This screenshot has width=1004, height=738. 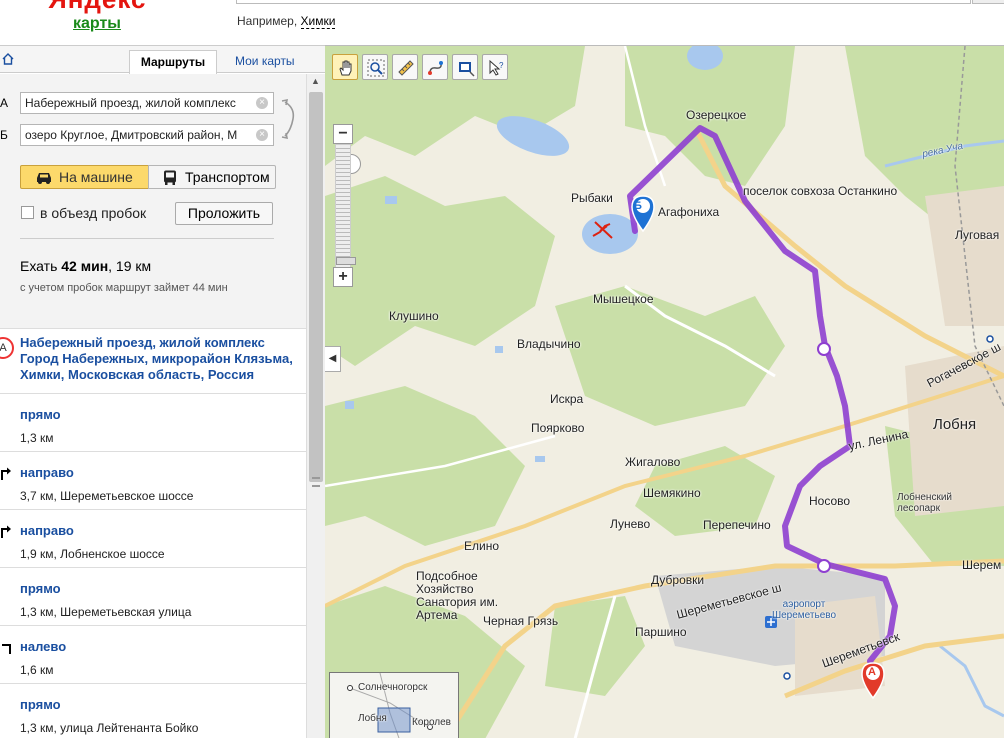 I want to click on map-label-myshetskoe: Мышецкое, so click(x=623, y=299).